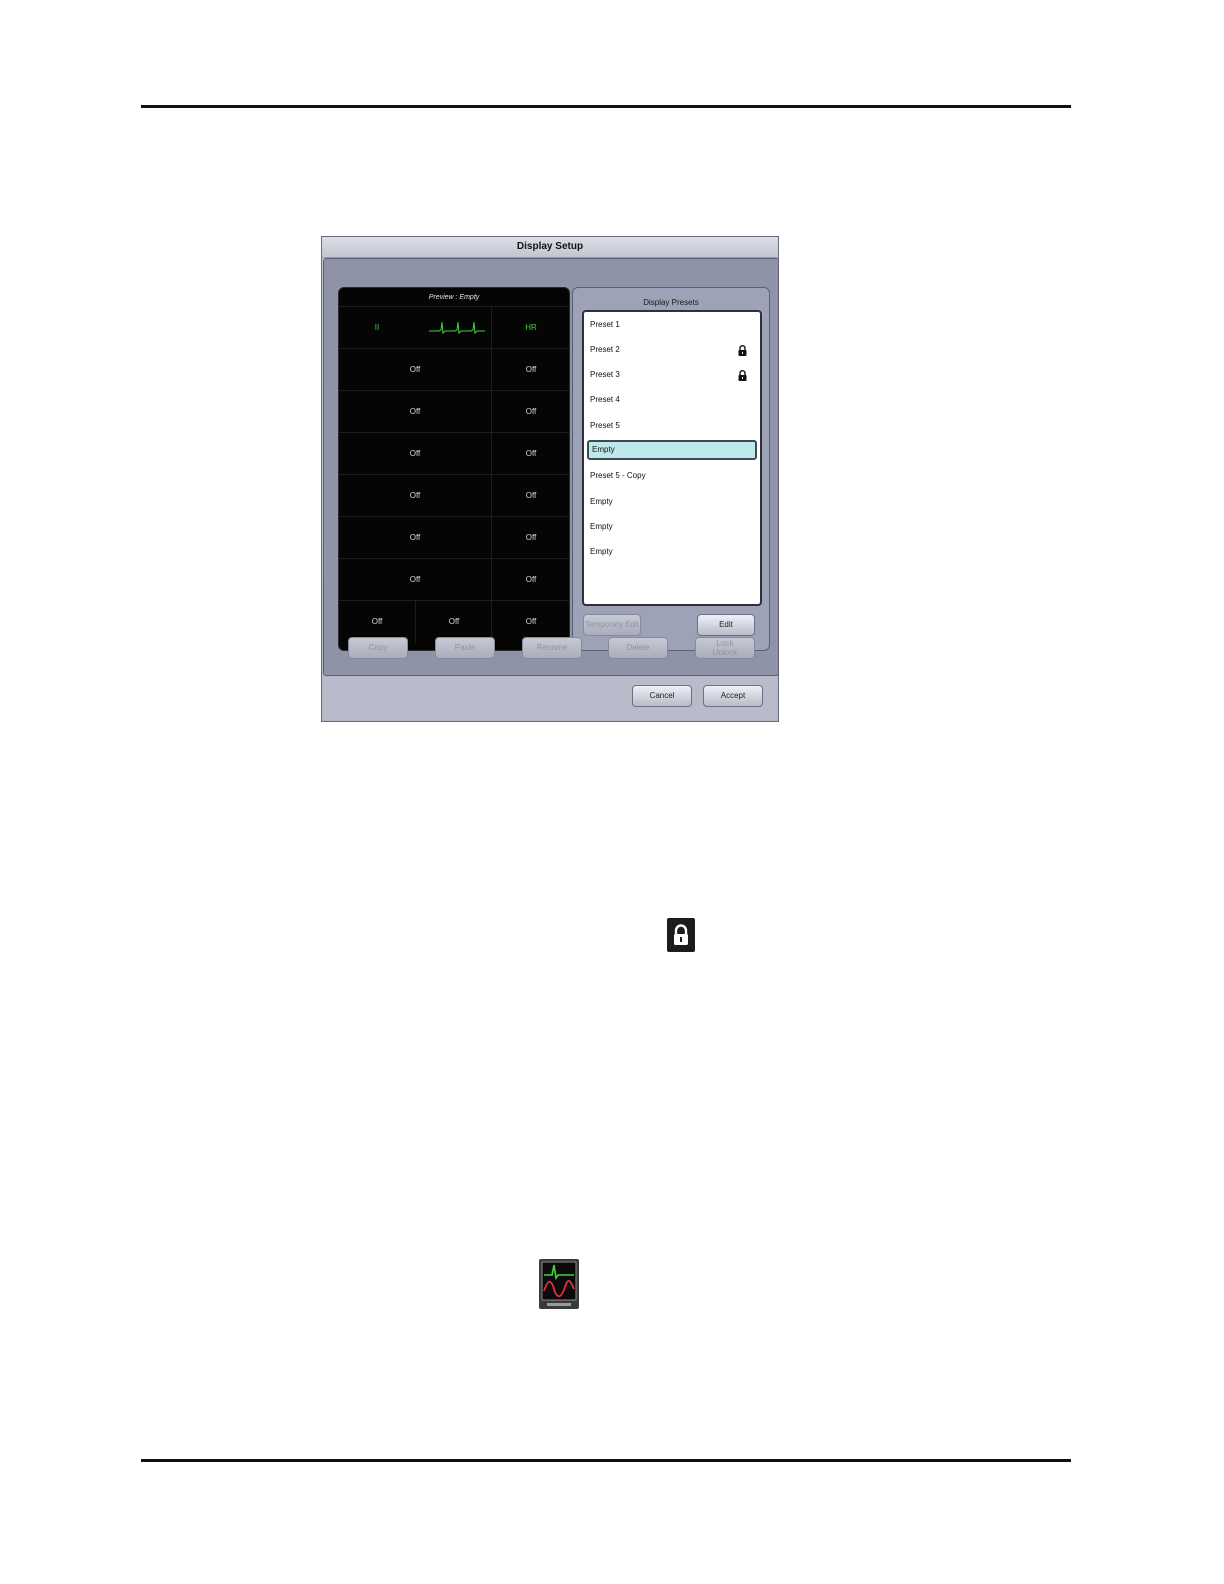 The image size is (1224, 1584). I want to click on preview-parameter-label: HR, so click(530, 328).